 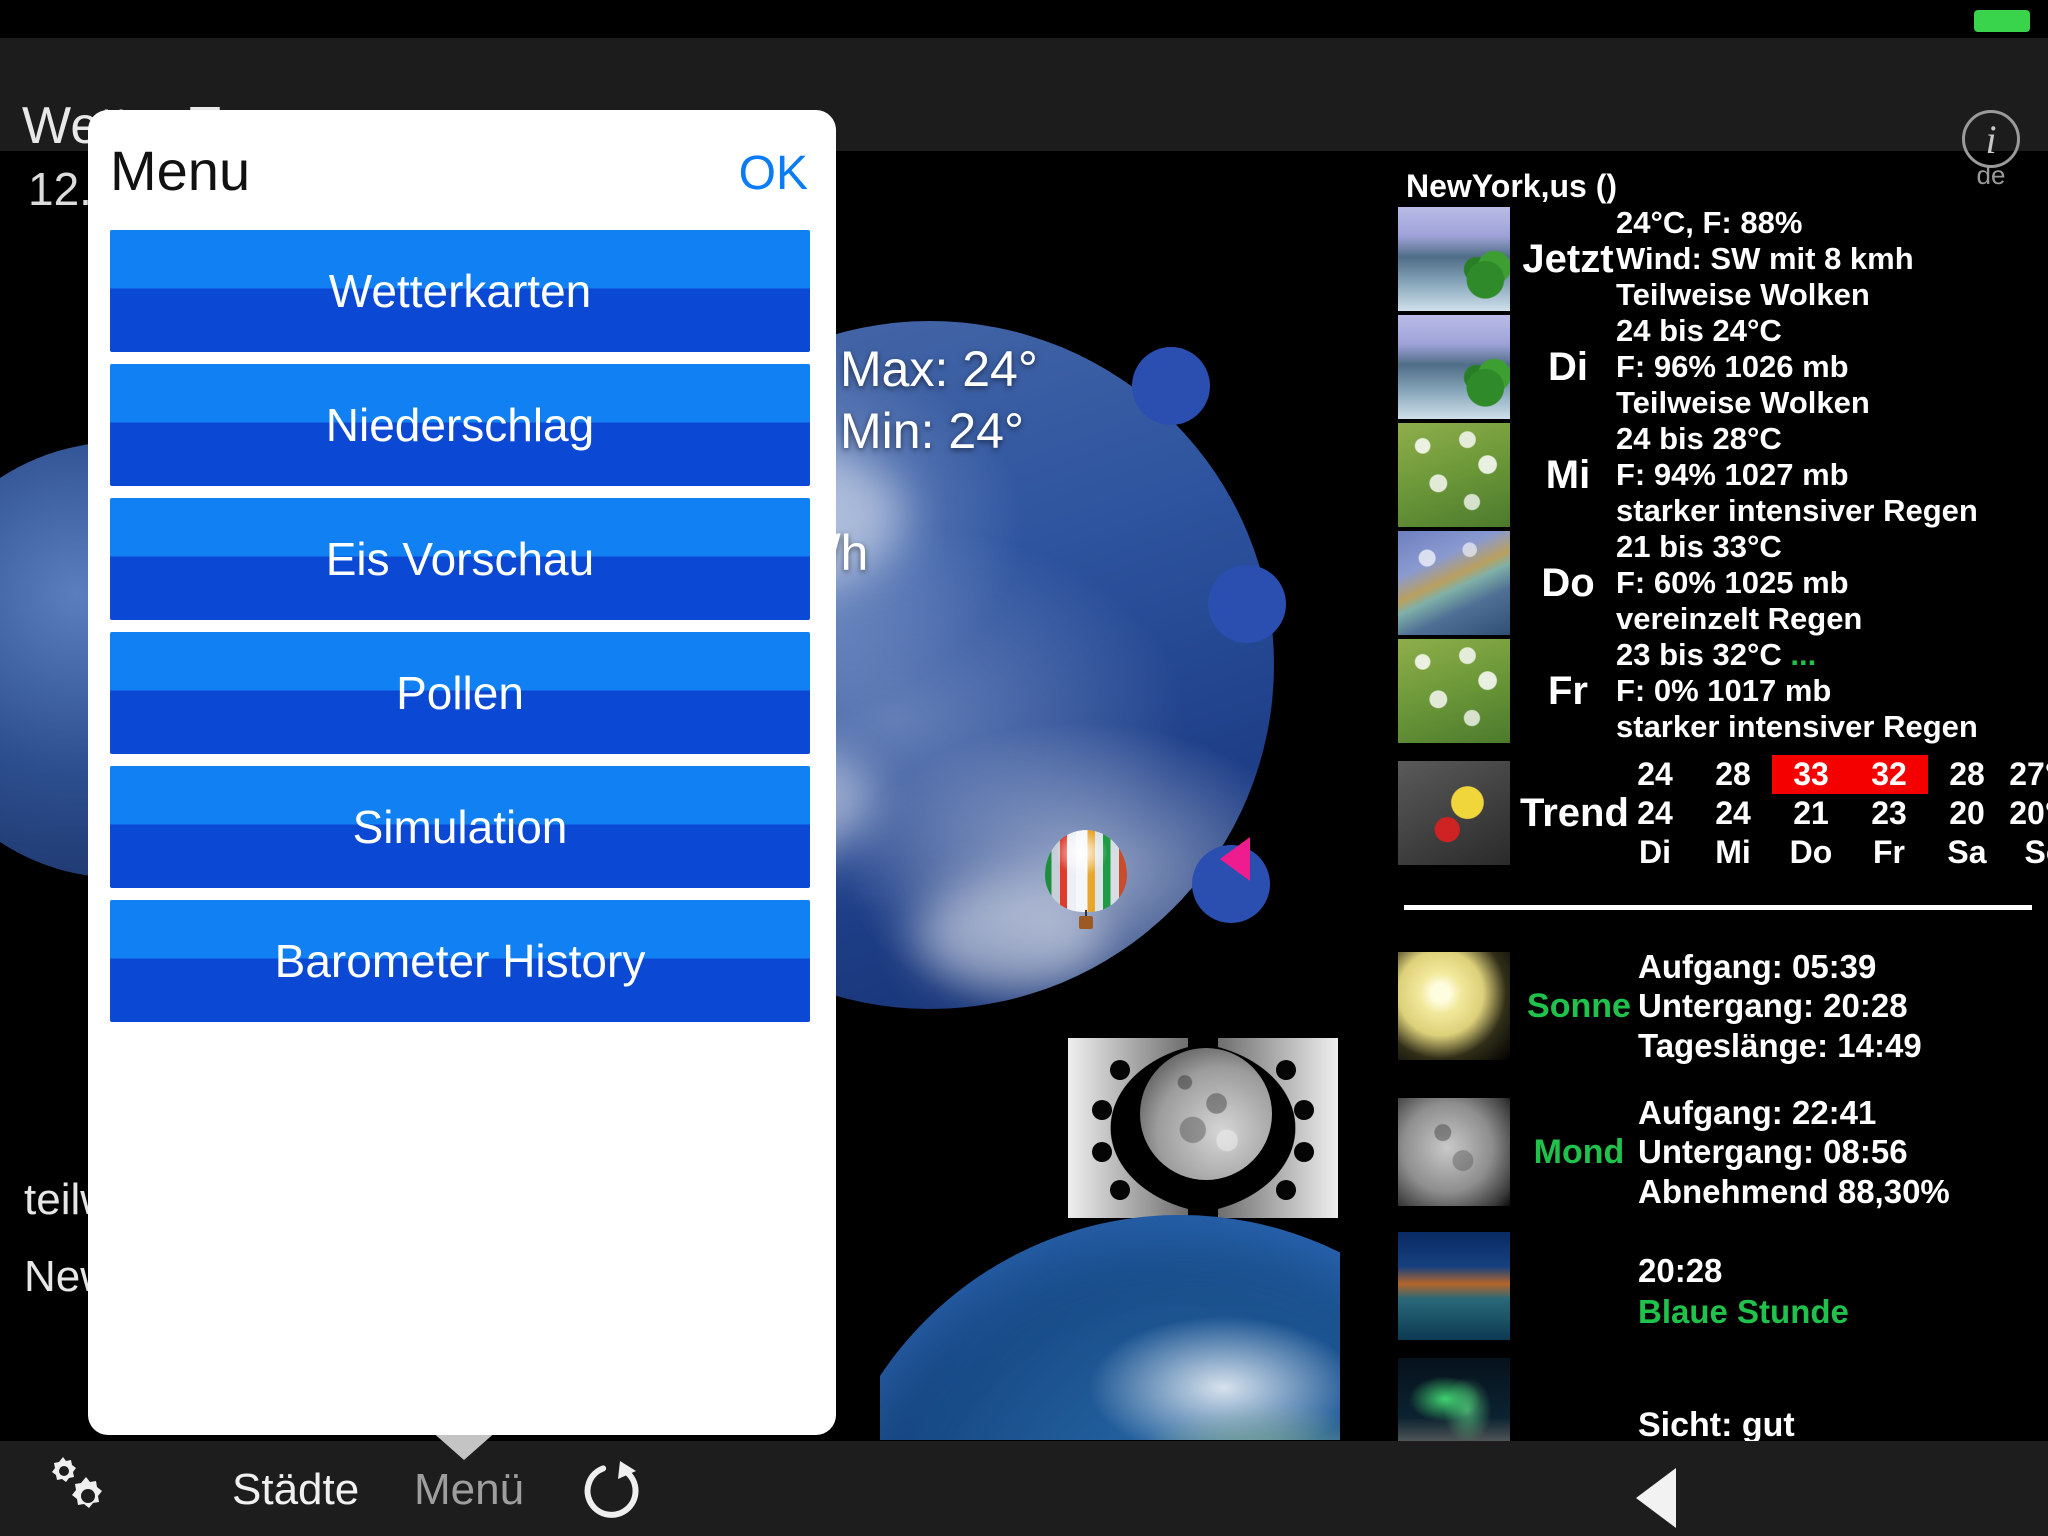 I want to click on trend-low: 20°C, so click(x=2028, y=812).